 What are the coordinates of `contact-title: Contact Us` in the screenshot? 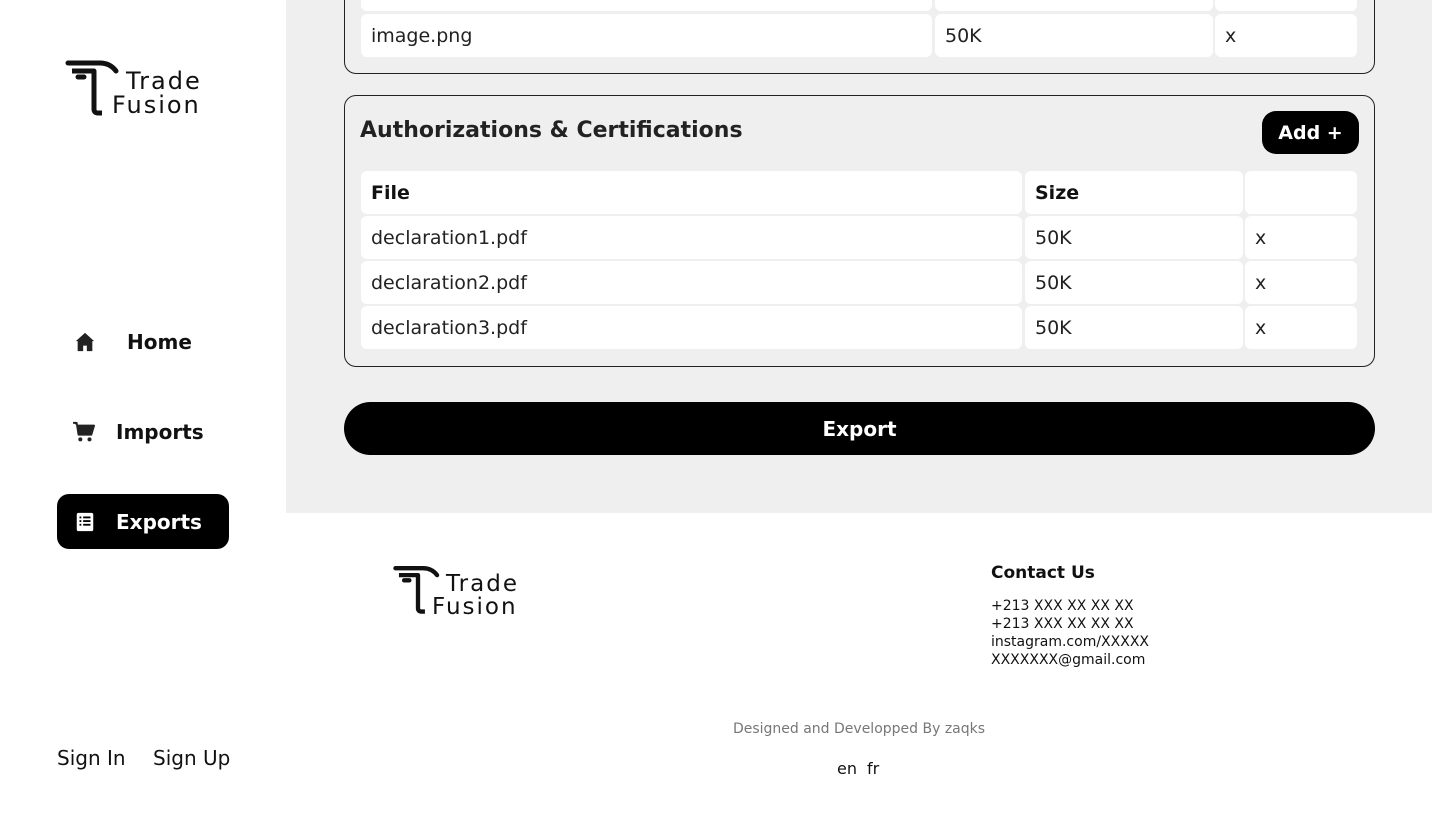 It's located at (1043, 573).